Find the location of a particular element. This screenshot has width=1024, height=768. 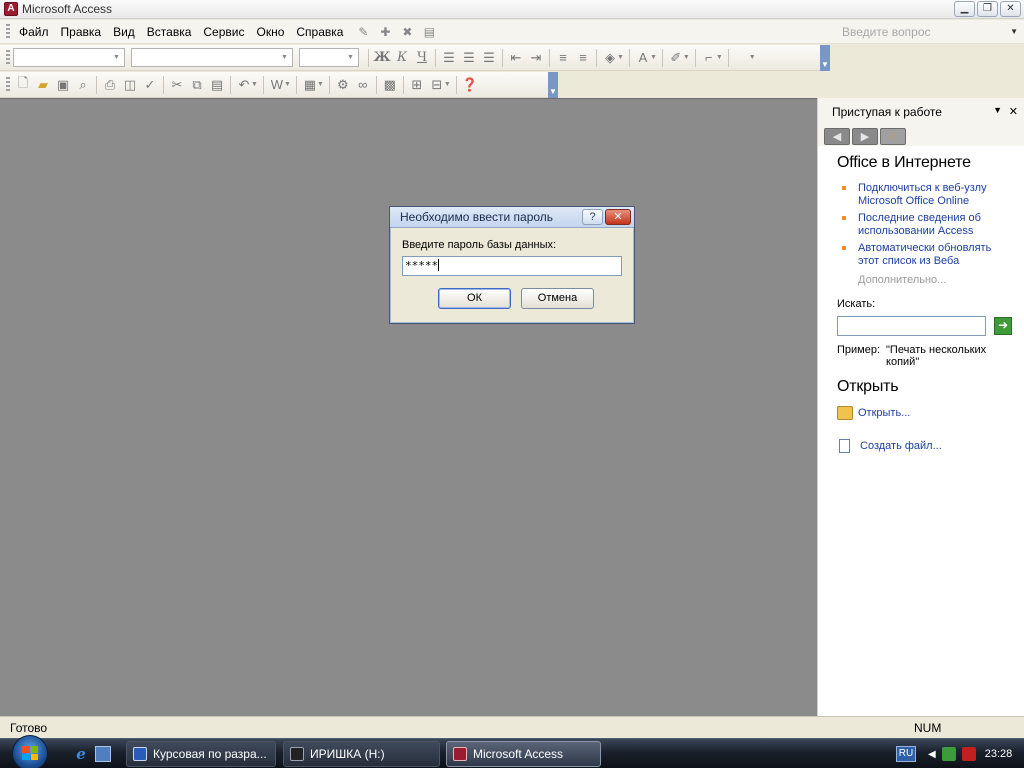

internet-explorer-icon: e is located at coordinates (81, 754).